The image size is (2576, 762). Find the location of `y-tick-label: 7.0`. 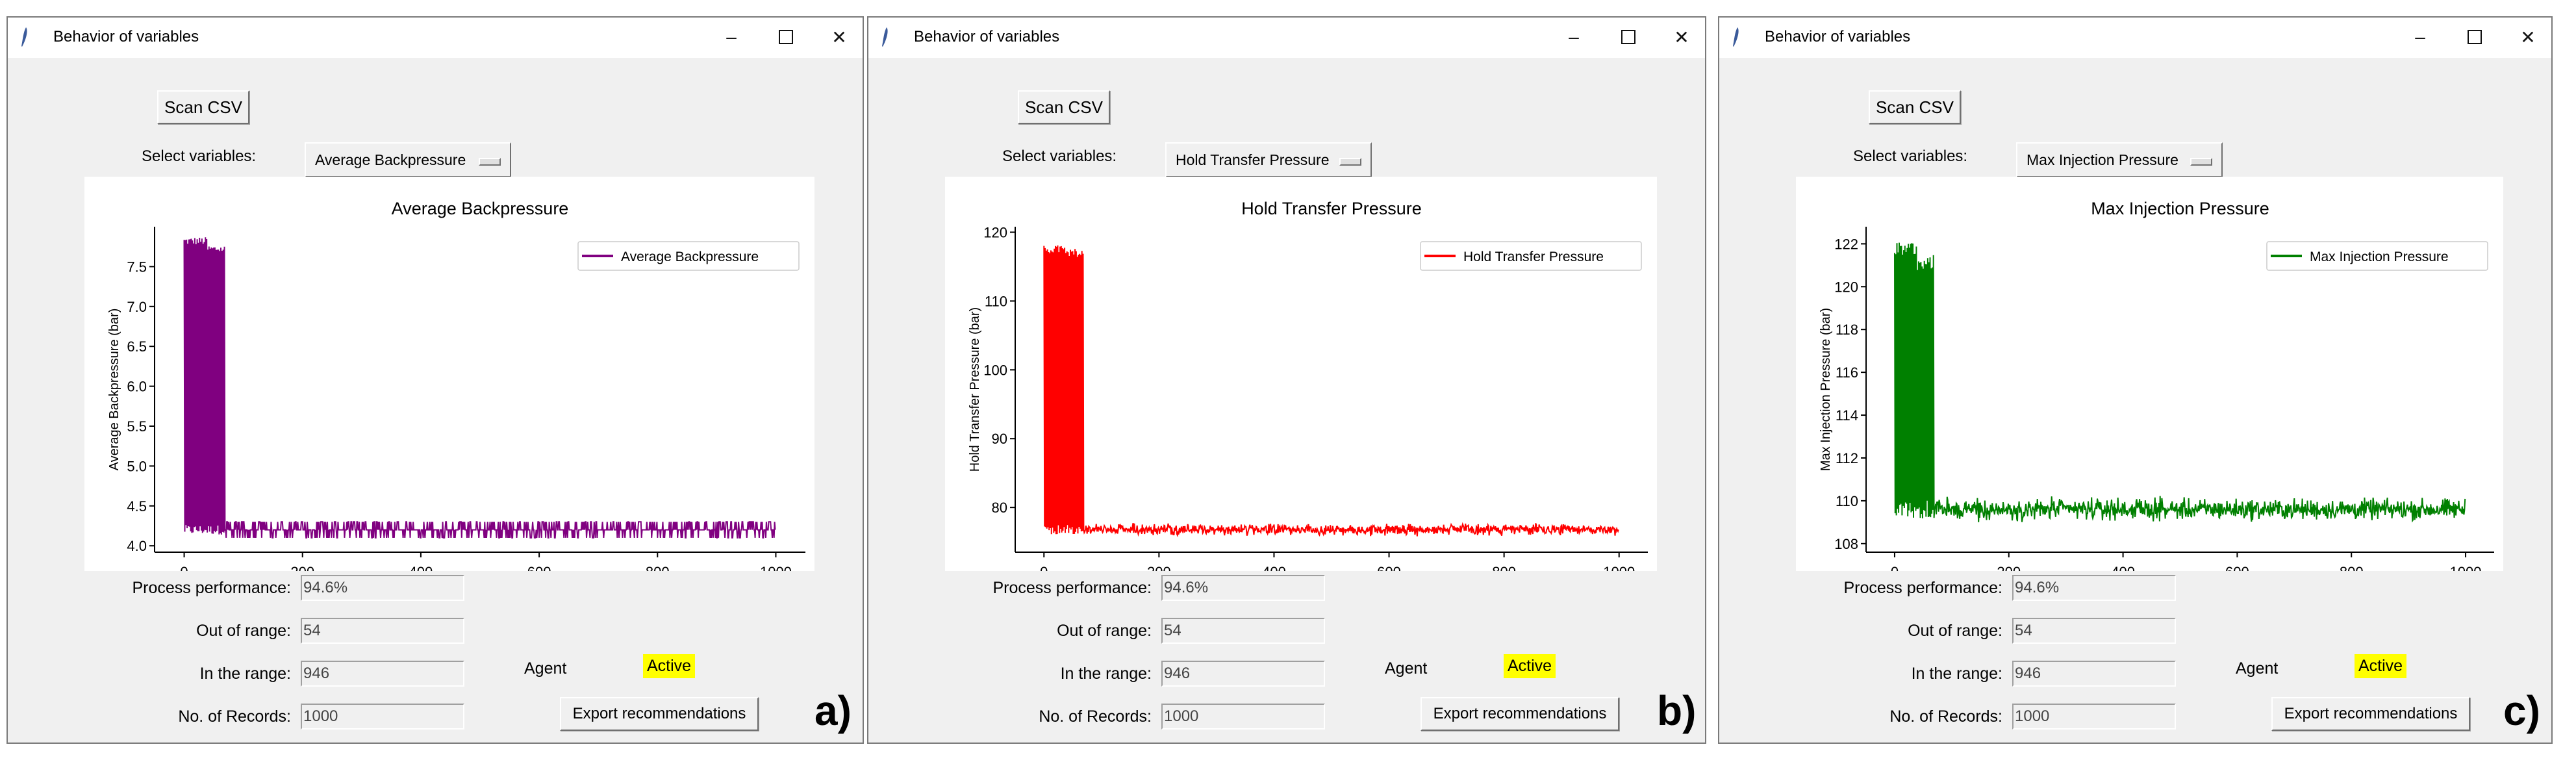

y-tick-label: 7.0 is located at coordinates (137, 307).